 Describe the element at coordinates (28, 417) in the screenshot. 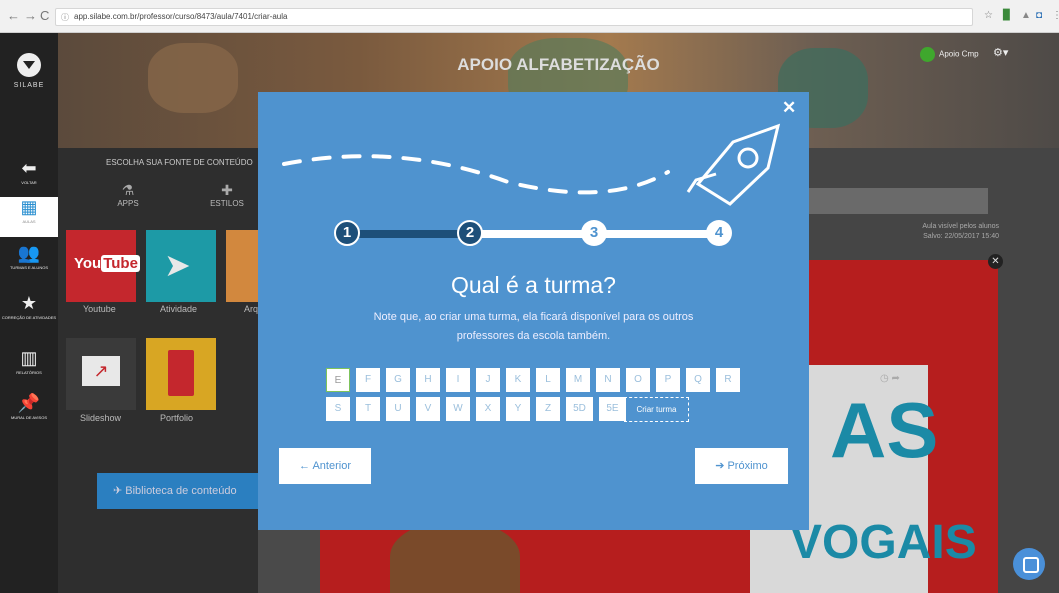

I see `sidebar-item-label: MURAL DE AVISOS` at that location.